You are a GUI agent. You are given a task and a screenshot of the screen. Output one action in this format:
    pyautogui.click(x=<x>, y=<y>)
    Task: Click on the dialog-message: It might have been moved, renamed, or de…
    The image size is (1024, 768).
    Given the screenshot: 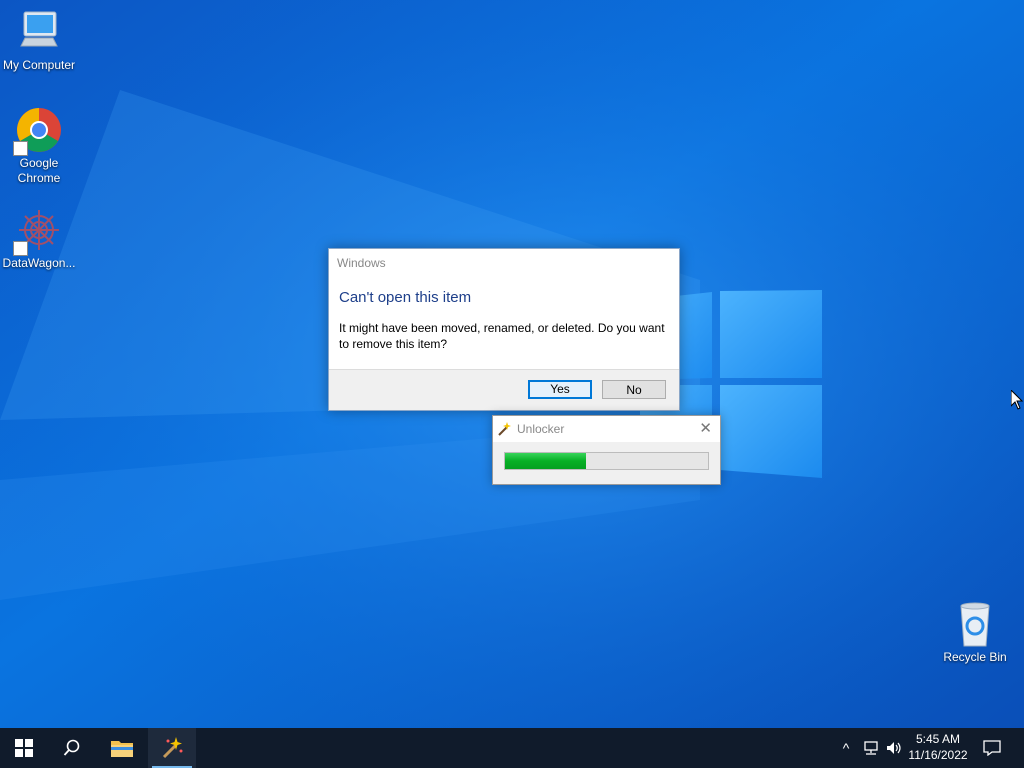 What is the action you would take?
    pyautogui.click(x=502, y=336)
    